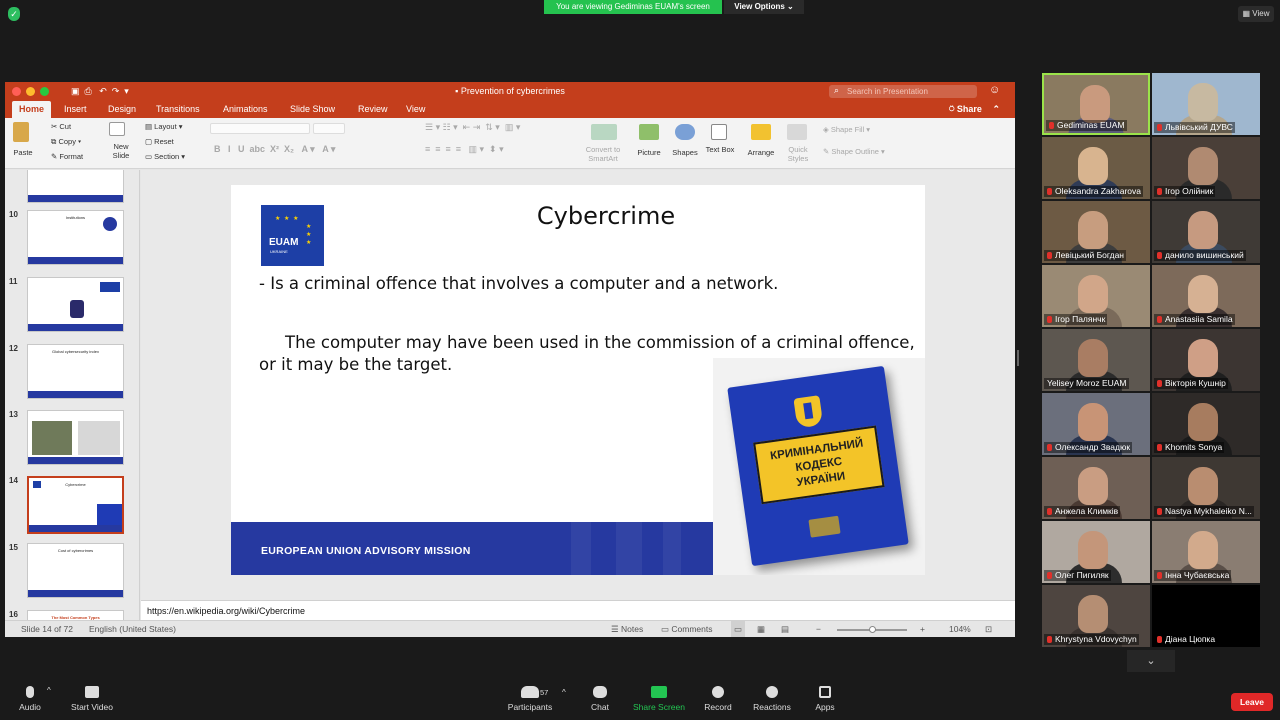  What do you see at coordinates (1204, 255) in the screenshot?
I see `participant-name-text: данило вишинський` at bounding box center [1204, 255].